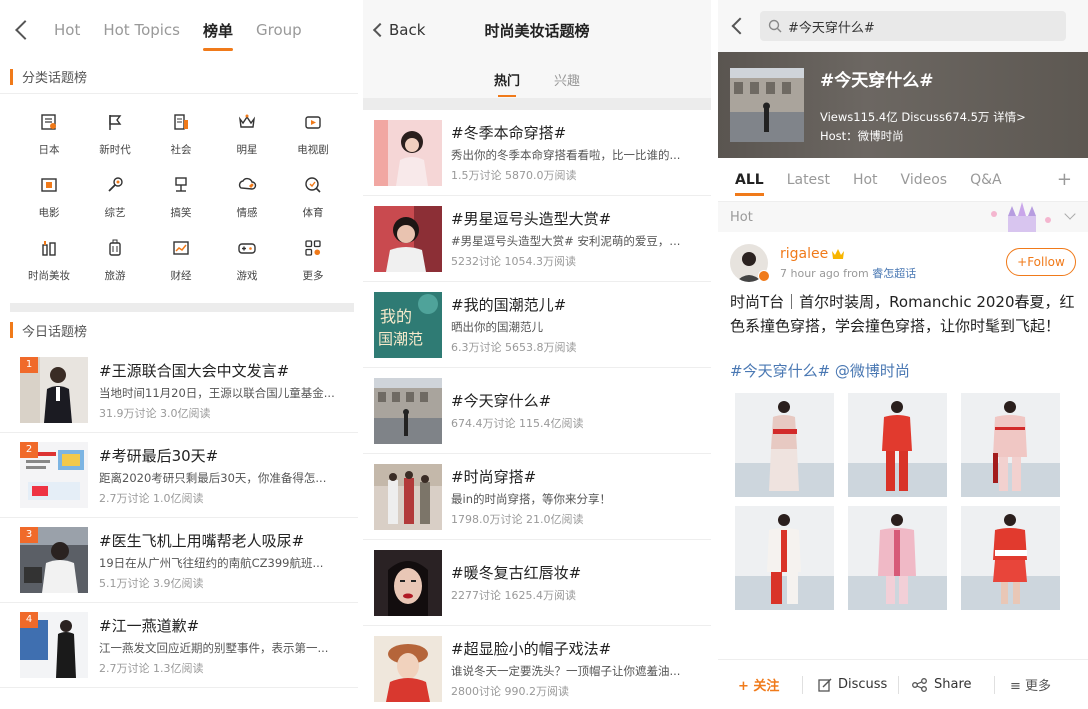 Image resolution: width=1088 pixels, height=709 pixels. I want to click on search-input: #今天穿什么#, so click(913, 26).